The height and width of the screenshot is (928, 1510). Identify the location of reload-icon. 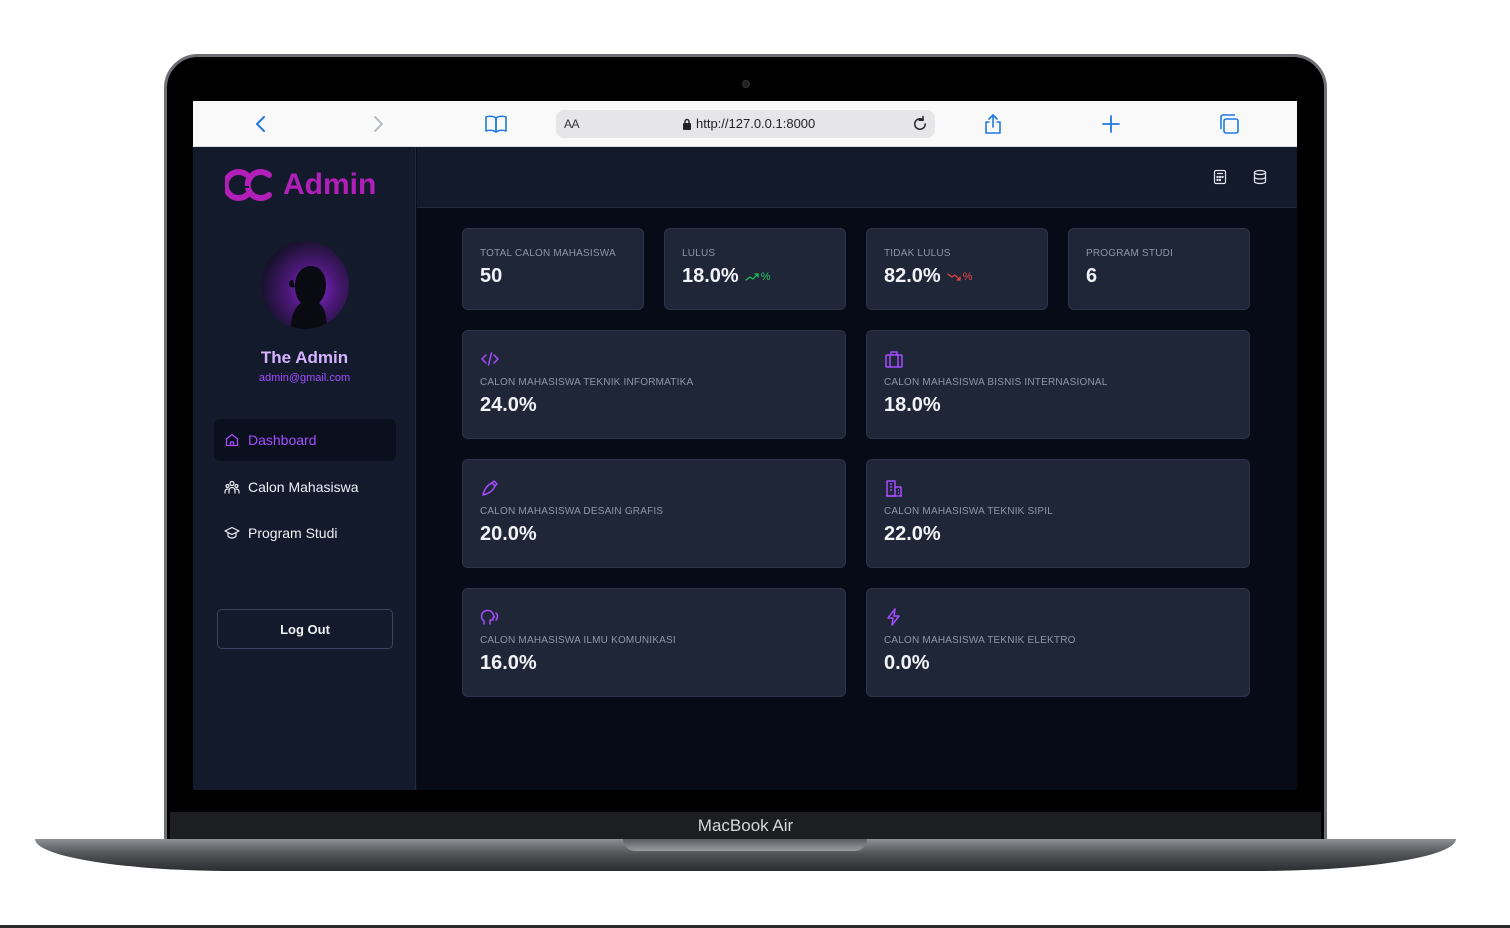
(920, 124).